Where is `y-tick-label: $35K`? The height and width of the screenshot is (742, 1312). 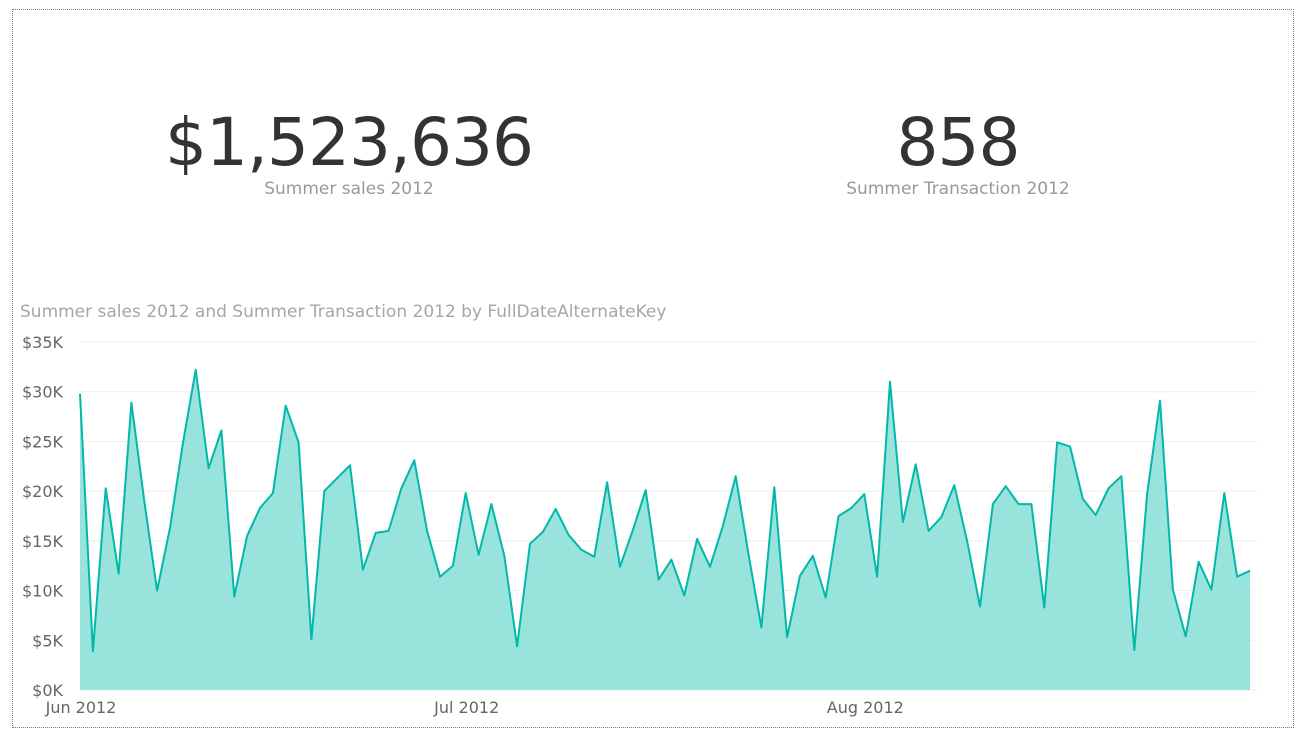 y-tick-label: $35K is located at coordinates (43, 342).